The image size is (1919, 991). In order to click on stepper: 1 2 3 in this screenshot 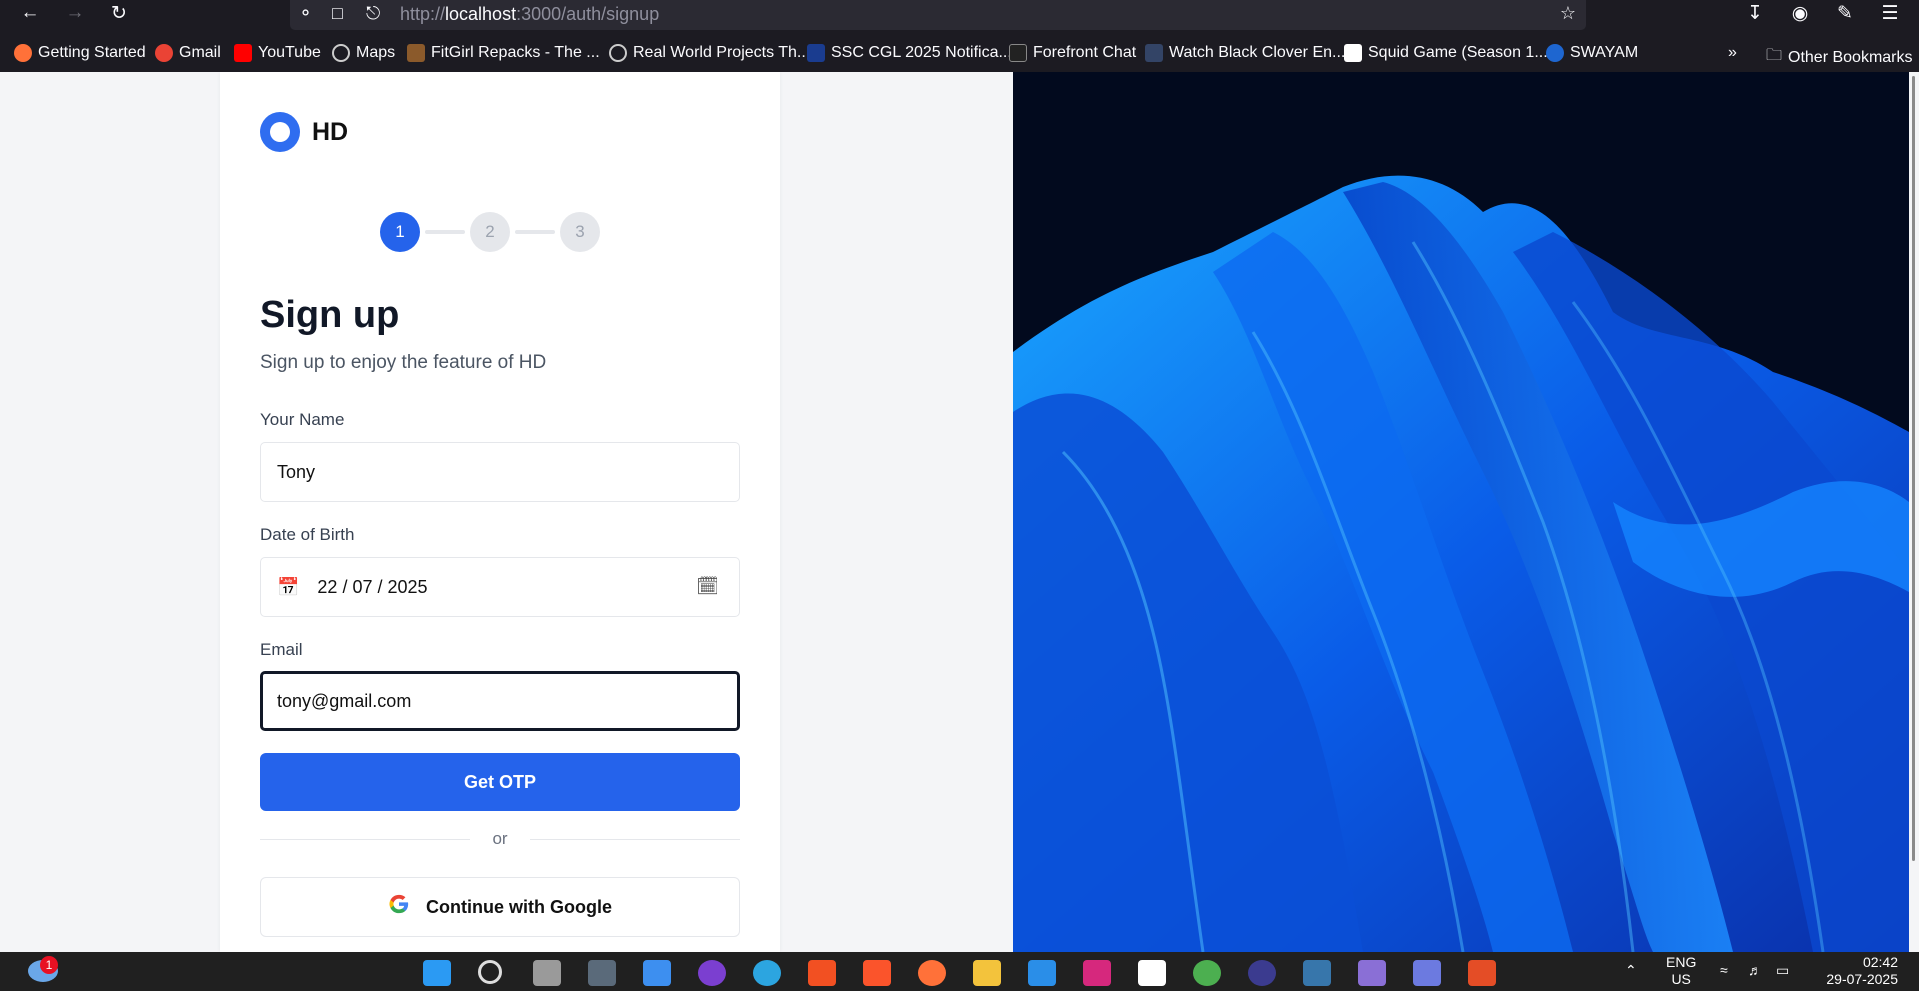, I will do `click(490, 232)`.